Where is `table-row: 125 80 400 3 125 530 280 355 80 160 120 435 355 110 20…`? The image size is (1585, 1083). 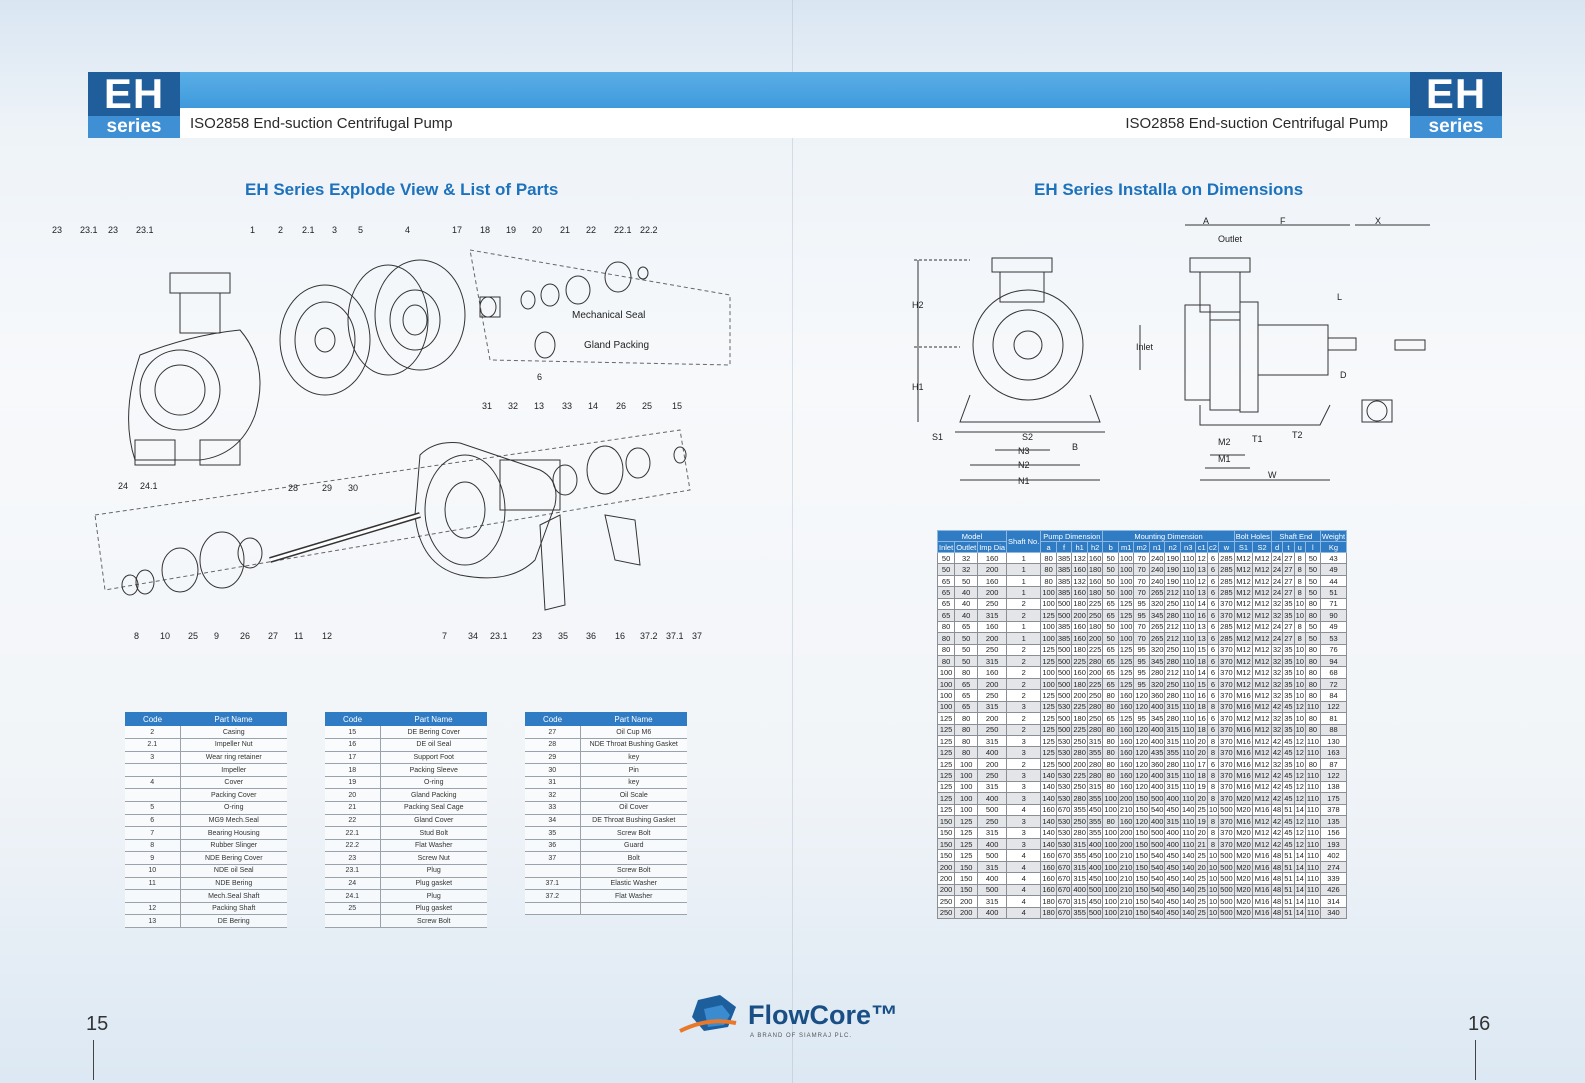
table-row: 125 80 400 3 125 530 280 355 80 160 120 435 355 110 20… is located at coordinates (1142, 752).